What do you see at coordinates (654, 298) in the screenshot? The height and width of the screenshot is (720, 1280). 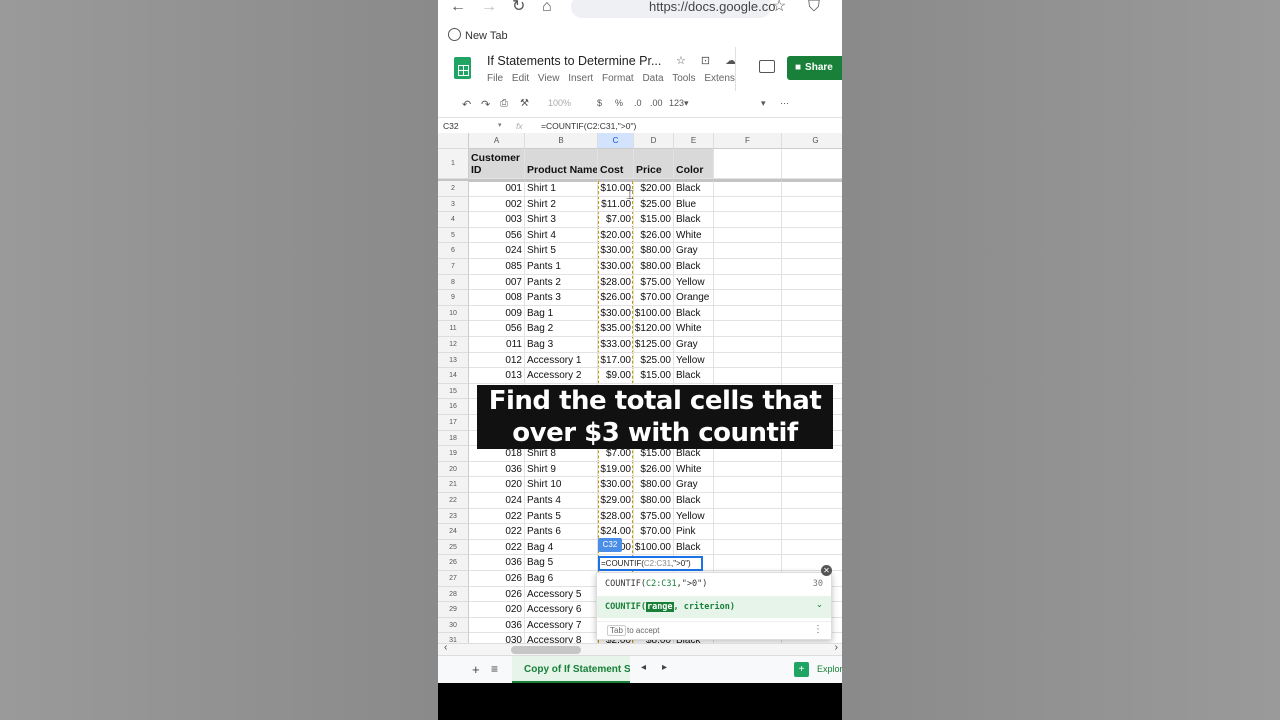 I see `table-cell: $70.00` at bounding box center [654, 298].